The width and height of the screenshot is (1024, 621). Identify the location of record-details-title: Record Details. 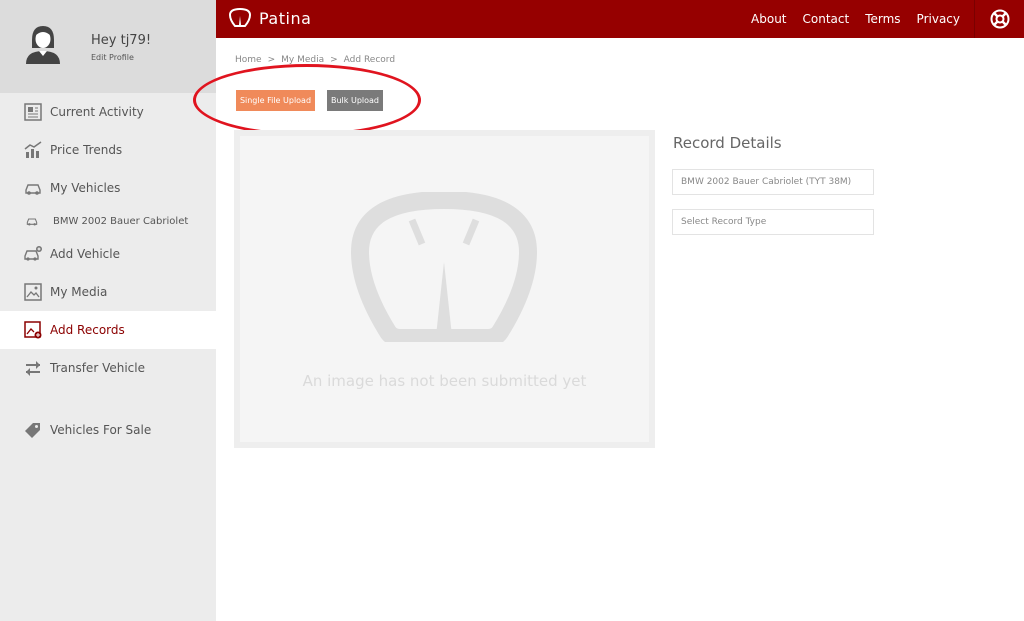
(727, 143).